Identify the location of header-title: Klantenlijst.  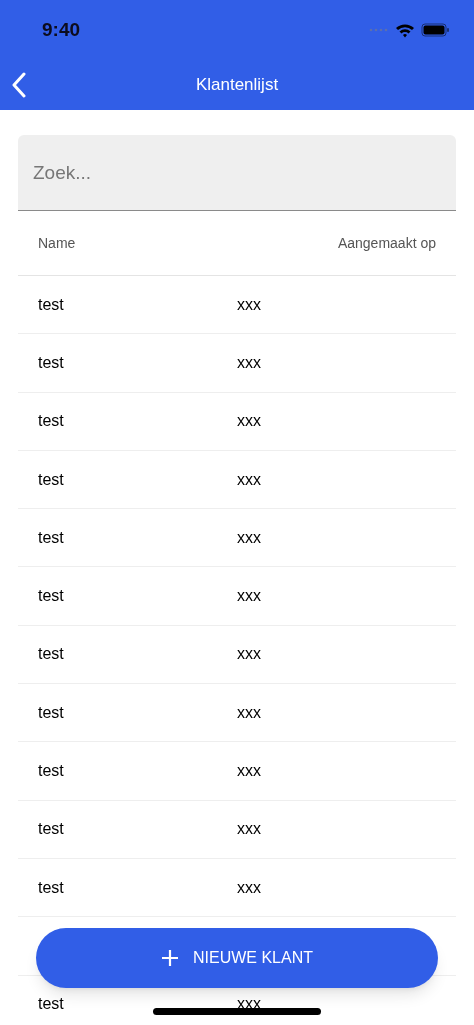
(237, 85).